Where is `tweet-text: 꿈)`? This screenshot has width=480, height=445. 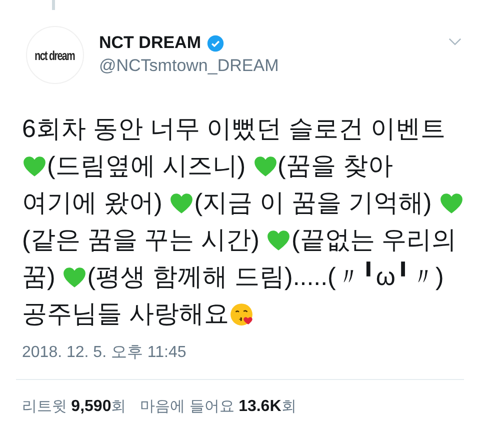
tweet-text: 꿈) is located at coordinates (39, 277).